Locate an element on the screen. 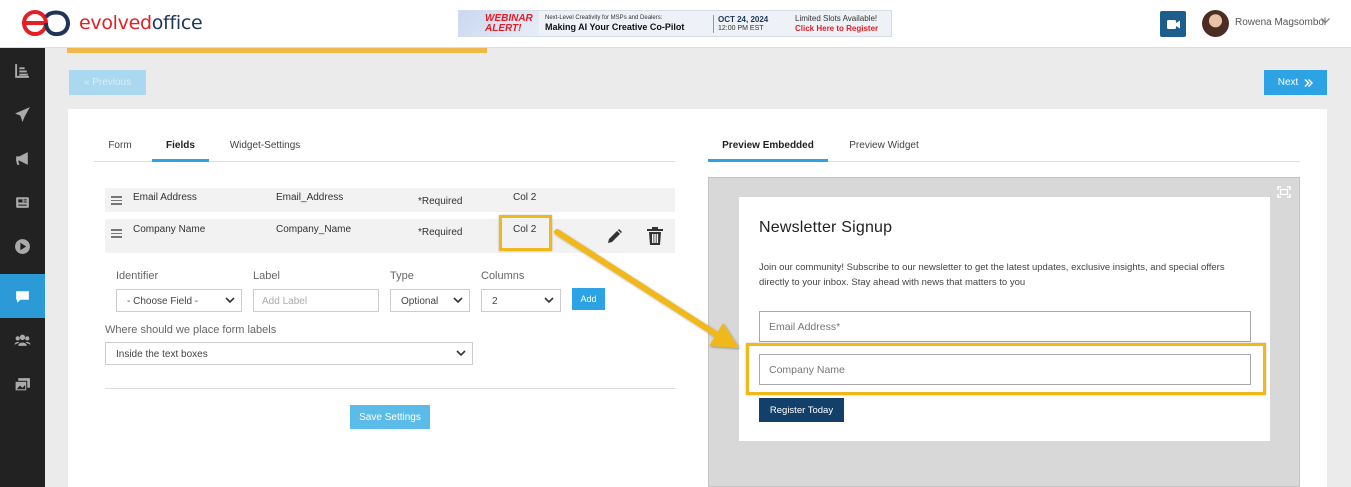 The width and height of the screenshot is (1351, 487). type-select-value: Optional is located at coordinates (420, 301).